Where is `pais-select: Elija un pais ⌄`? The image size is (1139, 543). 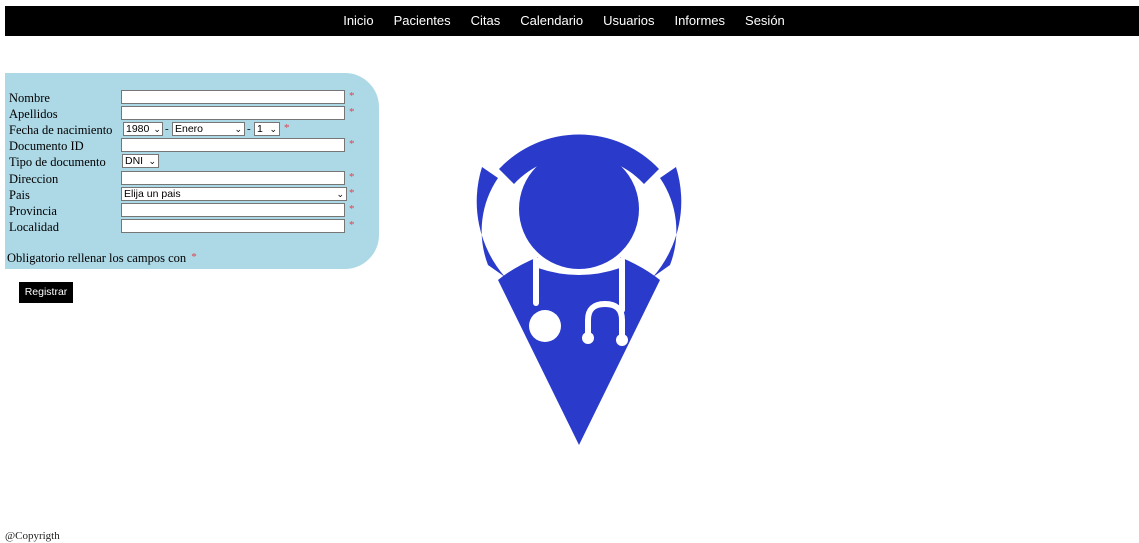
pais-select: Elija un pais ⌄ is located at coordinates (234, 194).